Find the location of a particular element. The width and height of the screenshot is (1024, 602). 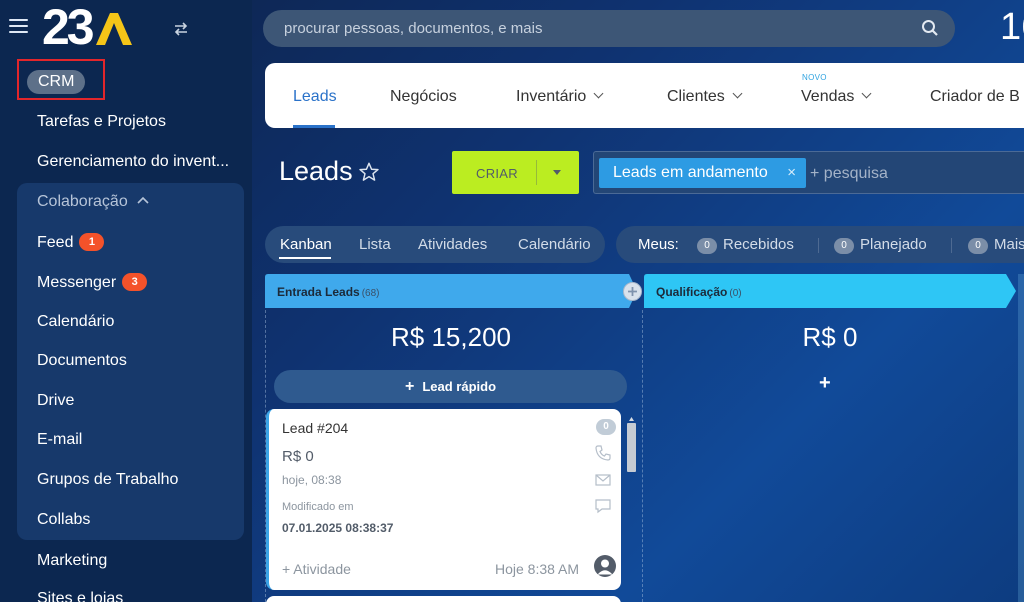

column-count: (68) is located at coordinates (370, 293).